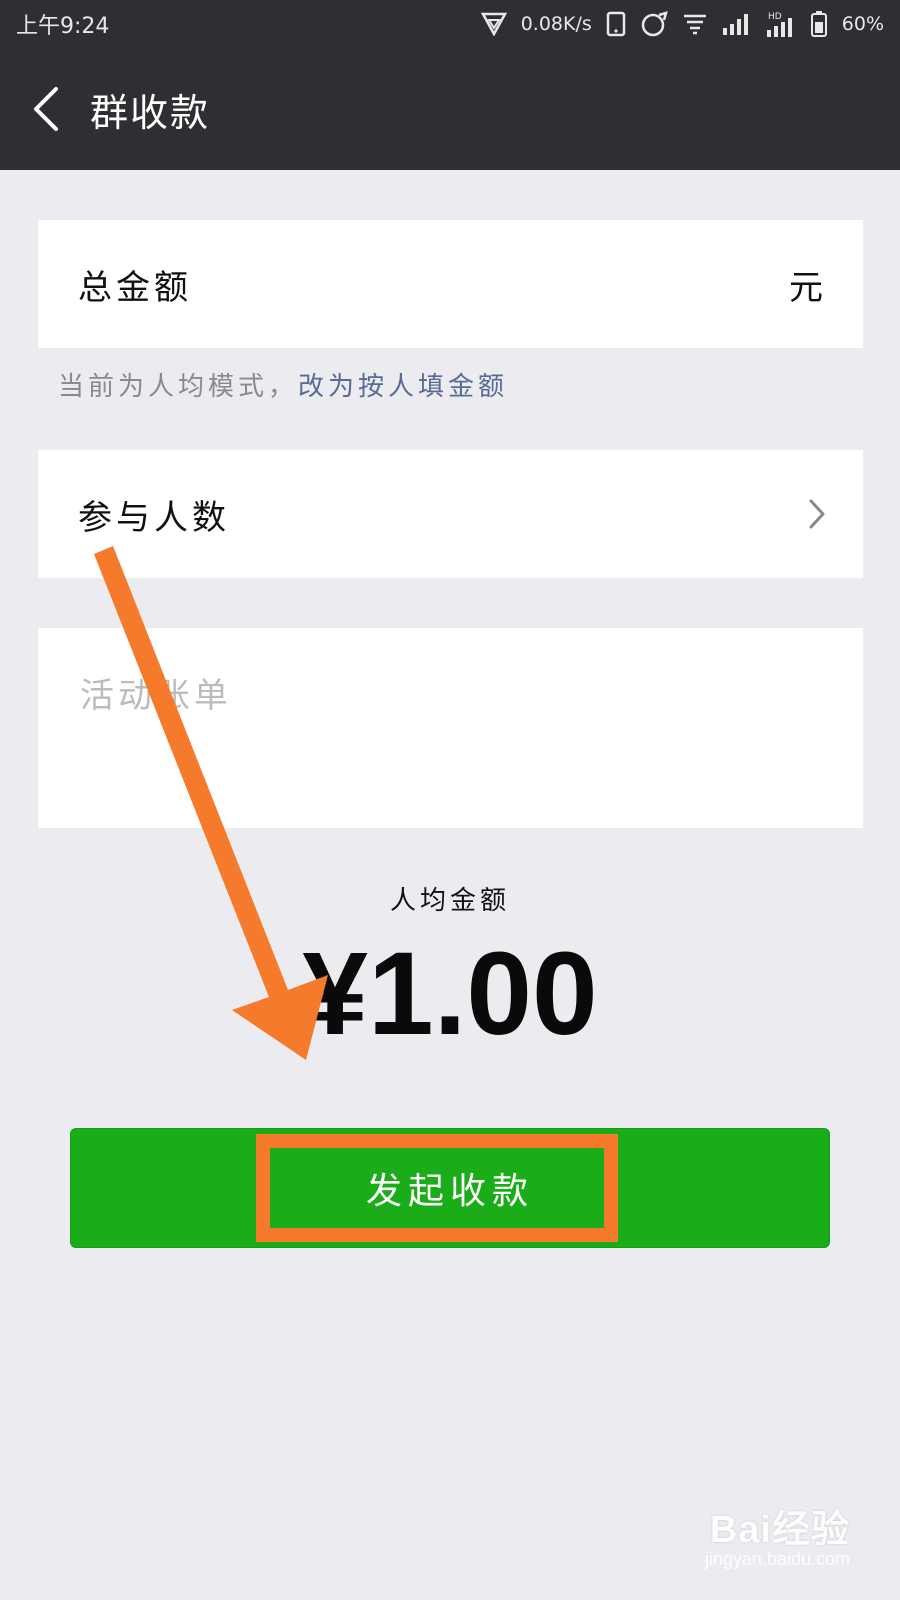 This screenshot has width=900, height=1600. I want to click on signal-icon, so click(737, 24).